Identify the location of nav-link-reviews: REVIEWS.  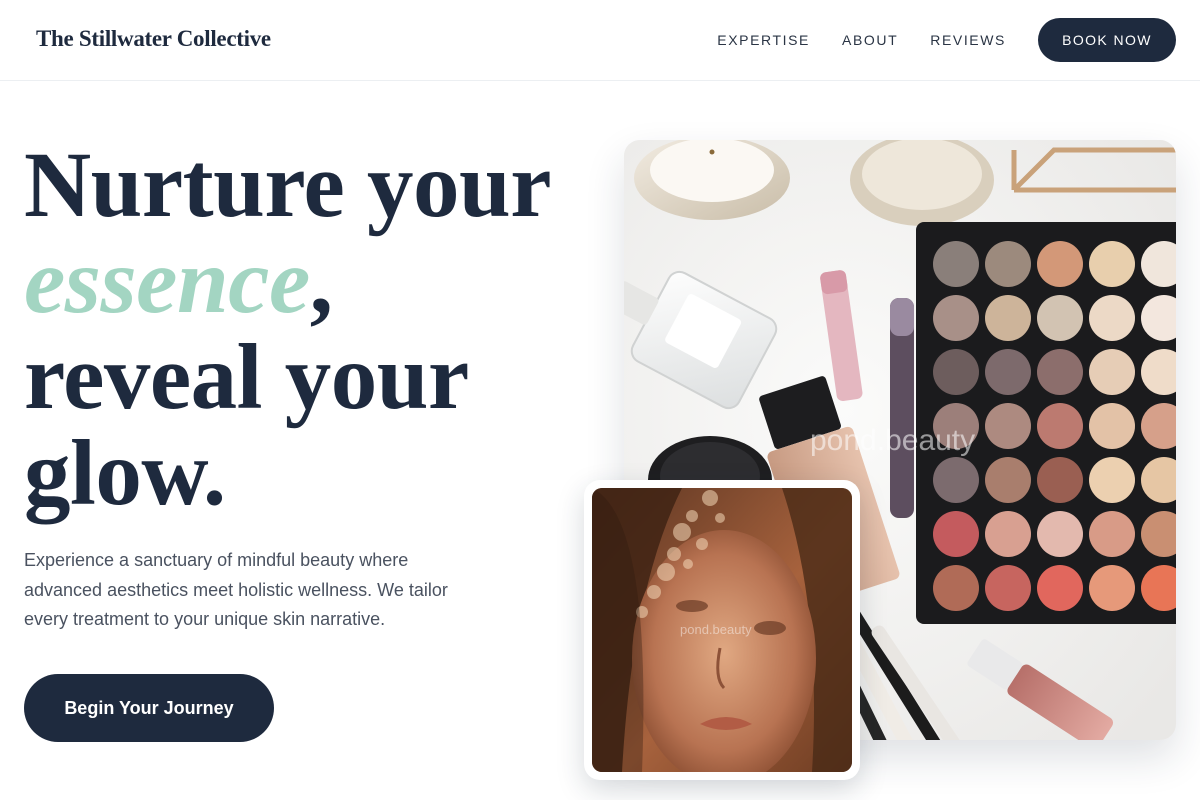
(968, 40).